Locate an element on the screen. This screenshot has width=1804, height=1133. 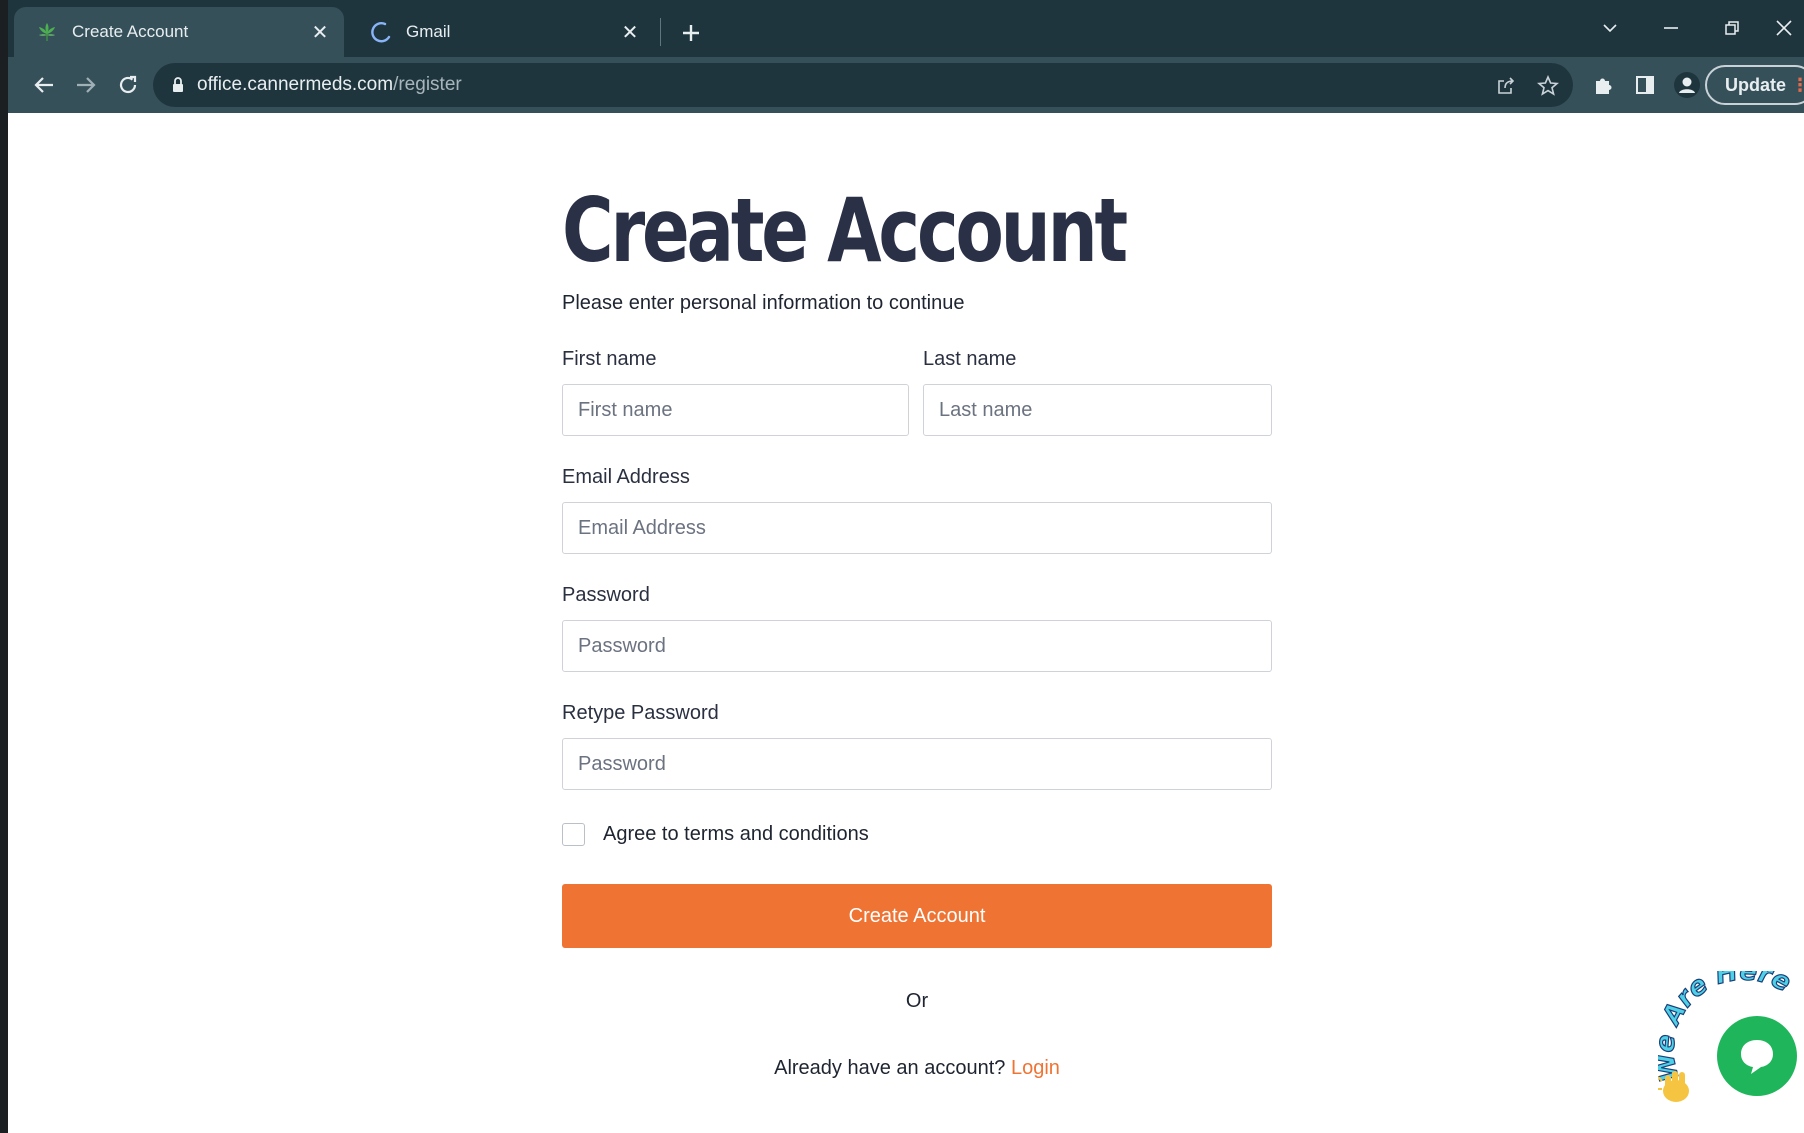
tab-separator is located at coordinates (660, 32).